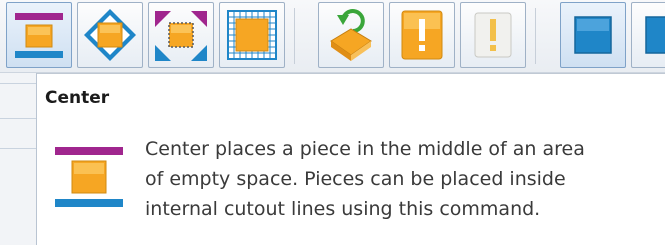 Image resolution: width=665 pixels, height=245 pixels. I want to click on blue-square-button, so click(593, 35).